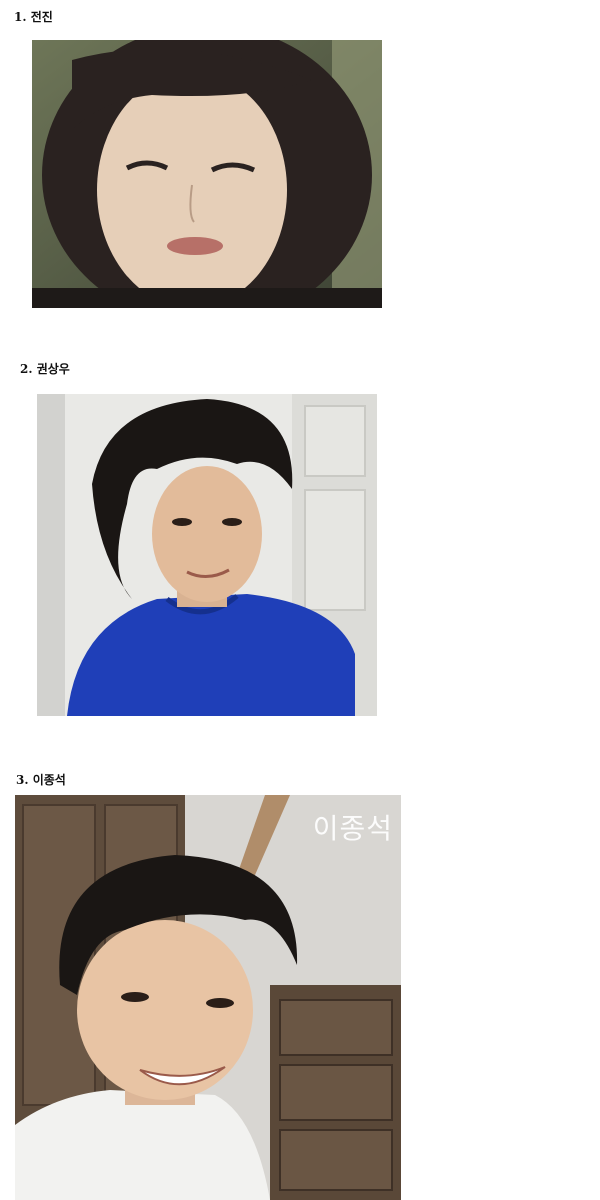 The image size is (600, 1200). Describe the element at coordinates (33, 17) in the screenshot. I see `caption-1: 1. 전진` at that location.